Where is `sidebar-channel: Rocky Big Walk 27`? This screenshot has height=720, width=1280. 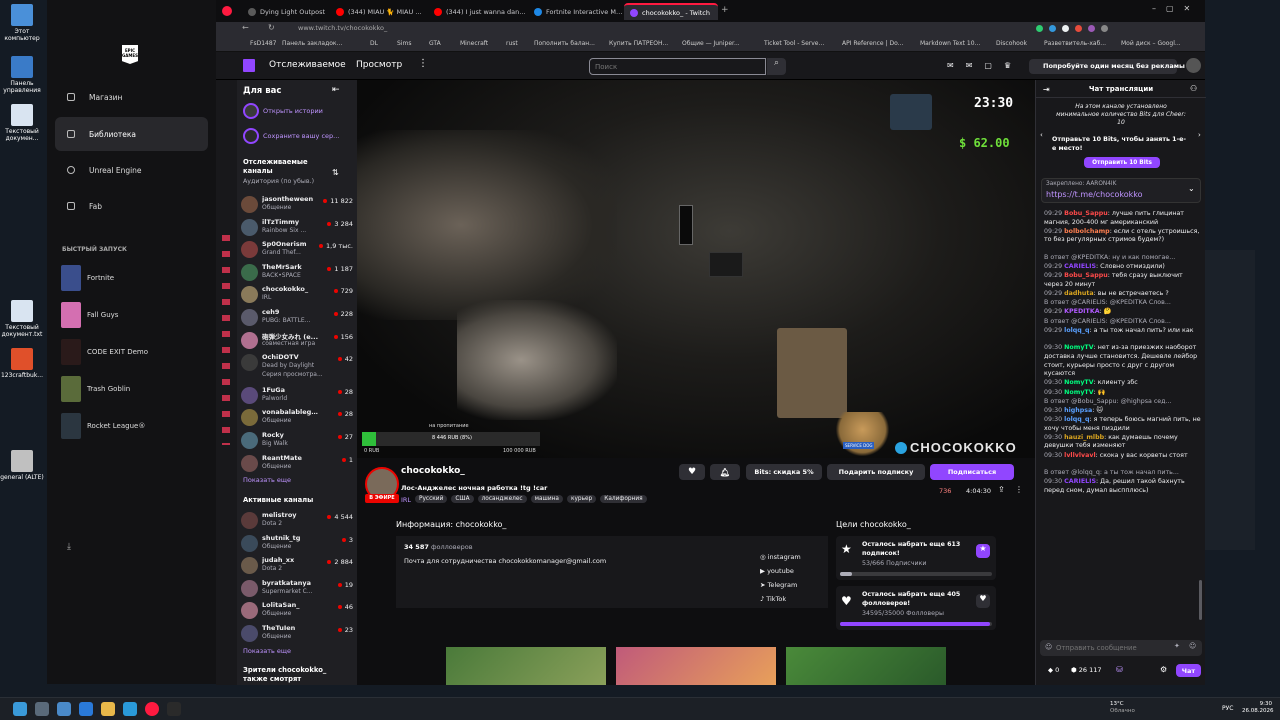 sidebar-channel: Rocky Big Walk 27 is located at coordinates (297, 441).